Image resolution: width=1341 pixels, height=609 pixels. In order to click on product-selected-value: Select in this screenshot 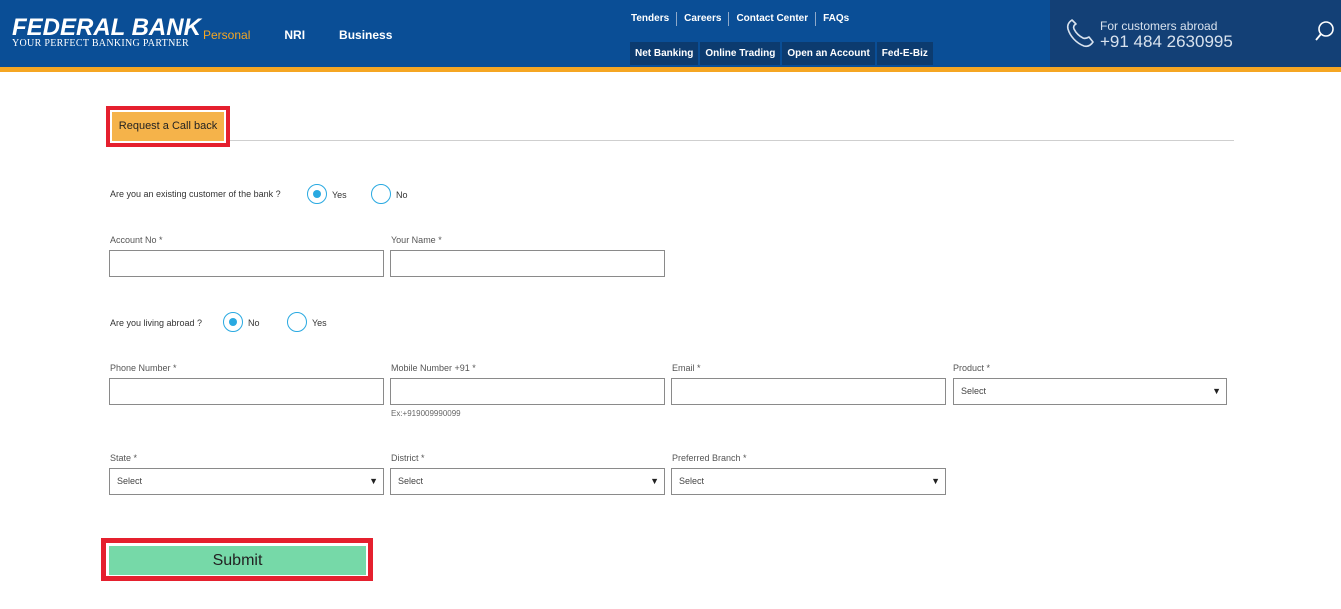, I will do `click(974, 391)`.